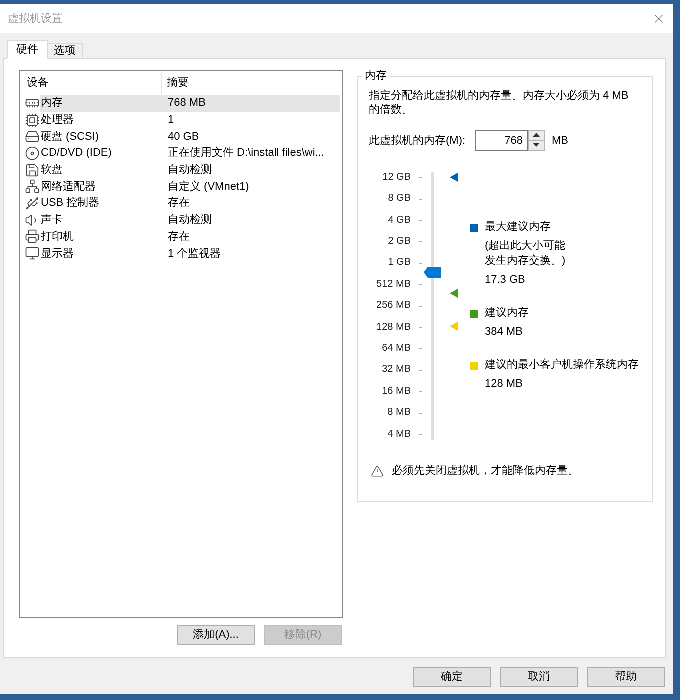  What do you see at coordinates (504, 384) in the screenshot?
I see `legend-value: 128 MB` at bounding box center [504, 384].